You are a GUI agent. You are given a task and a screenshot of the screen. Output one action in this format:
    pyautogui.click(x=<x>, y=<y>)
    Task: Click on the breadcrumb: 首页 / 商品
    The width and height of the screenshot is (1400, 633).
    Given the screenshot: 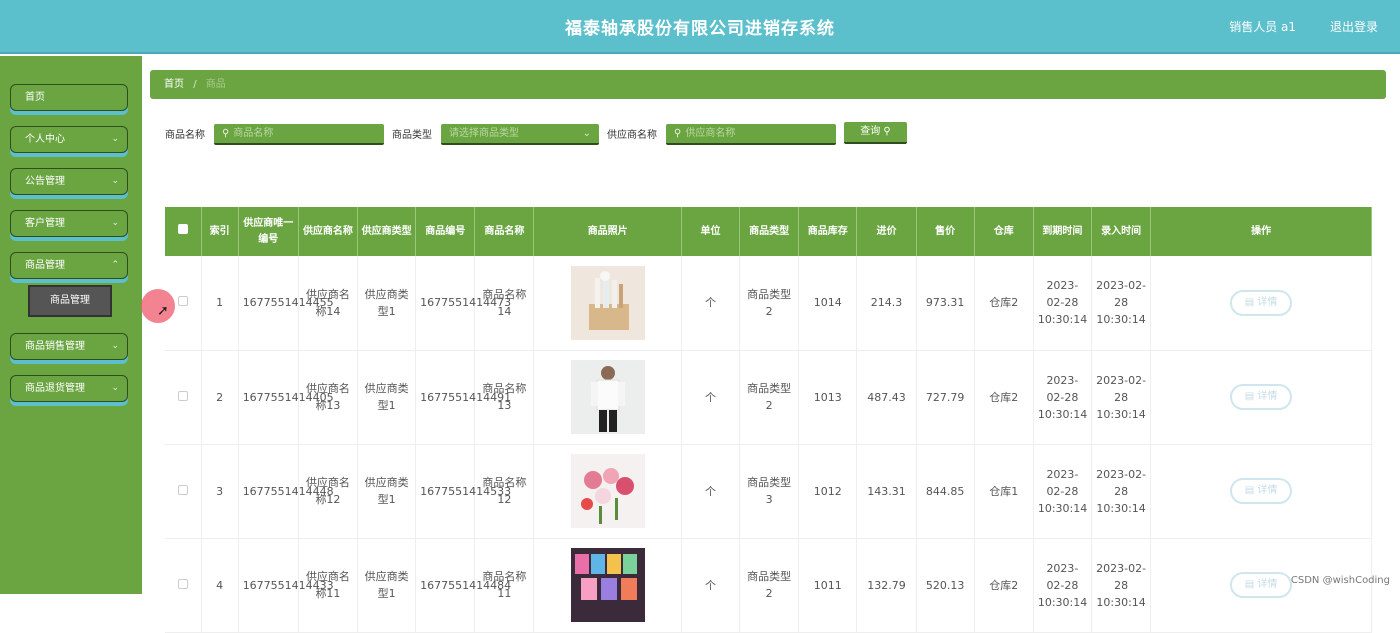 What is the action you would take?
    pyautogui.click(x=768, y=84)
    